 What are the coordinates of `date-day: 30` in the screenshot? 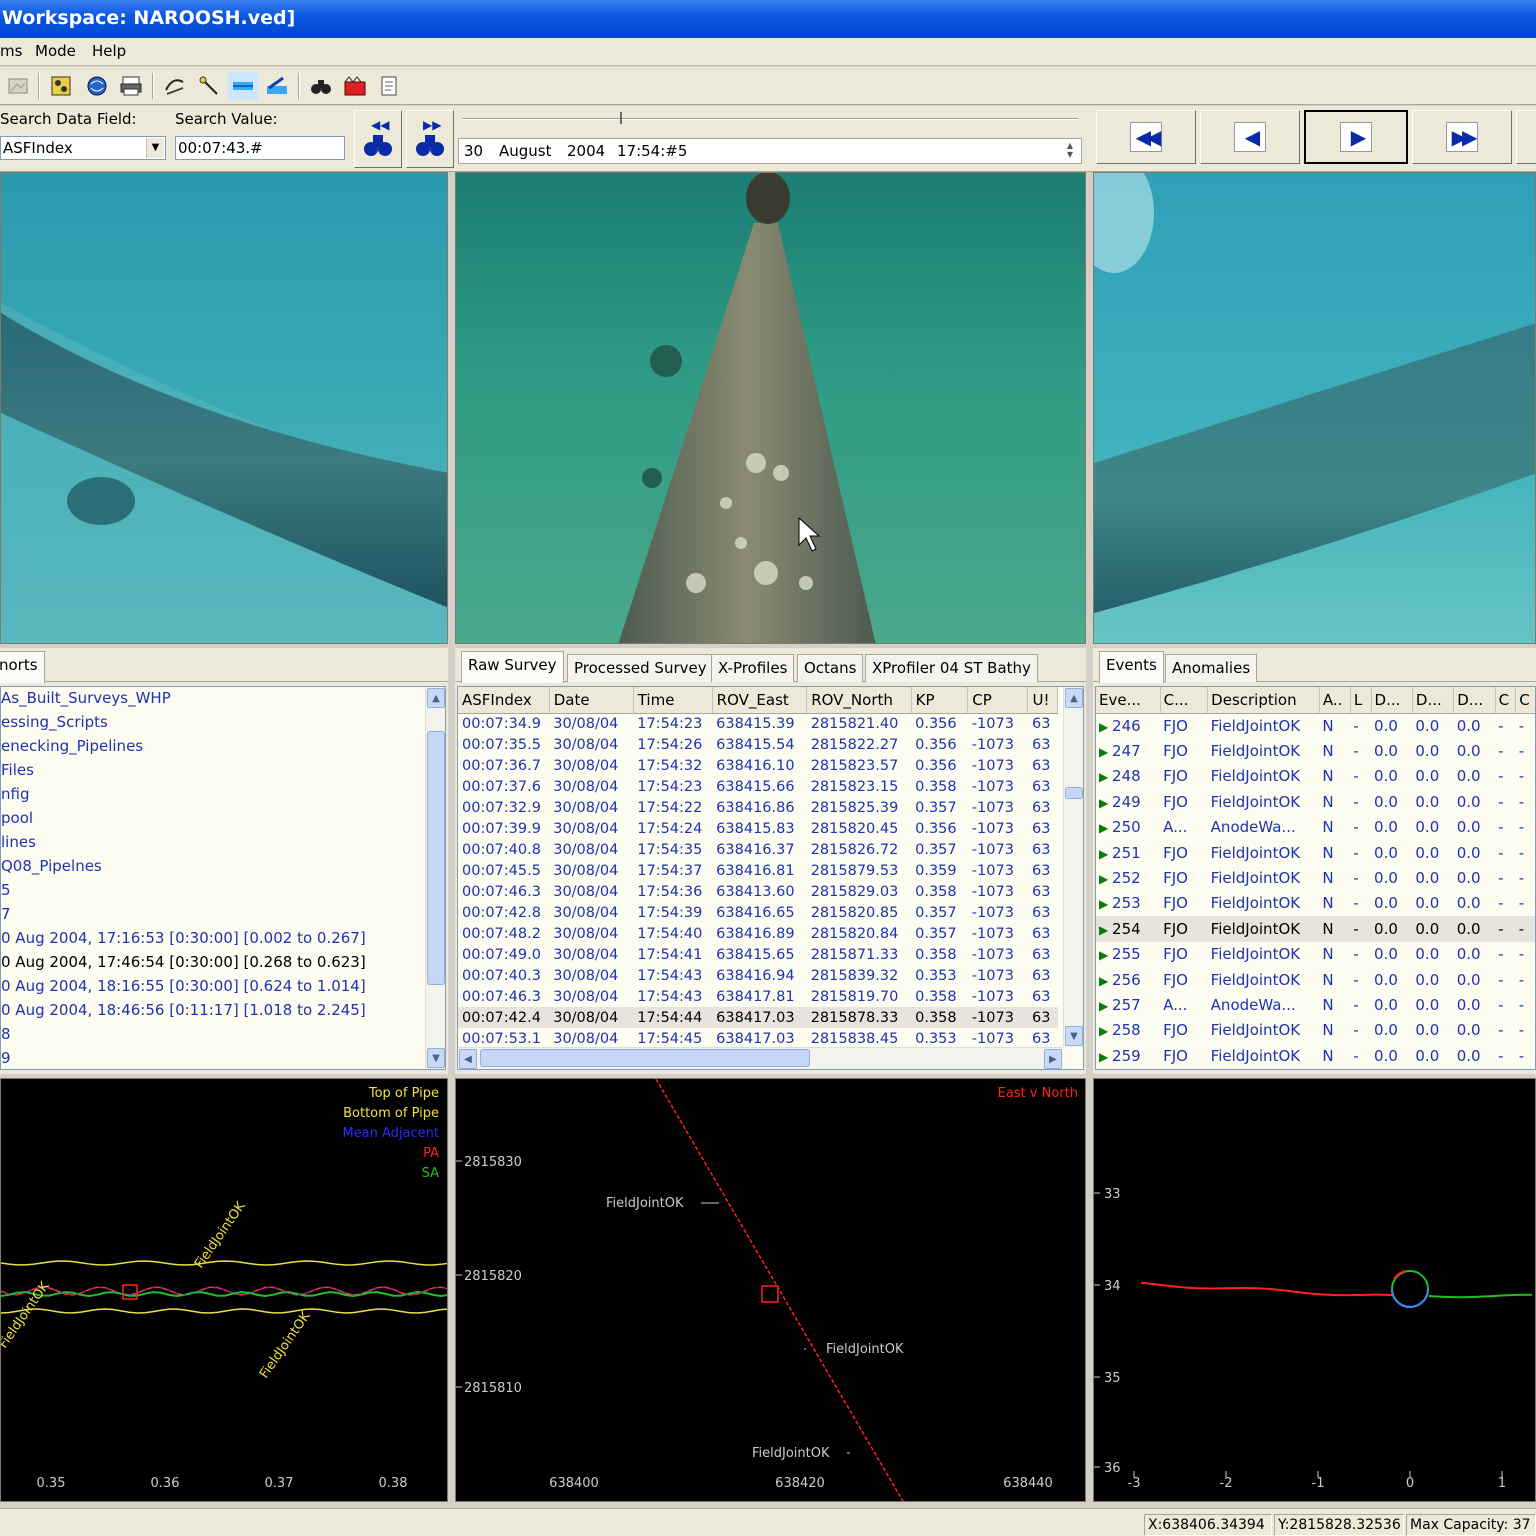 It's located at (473, 151).